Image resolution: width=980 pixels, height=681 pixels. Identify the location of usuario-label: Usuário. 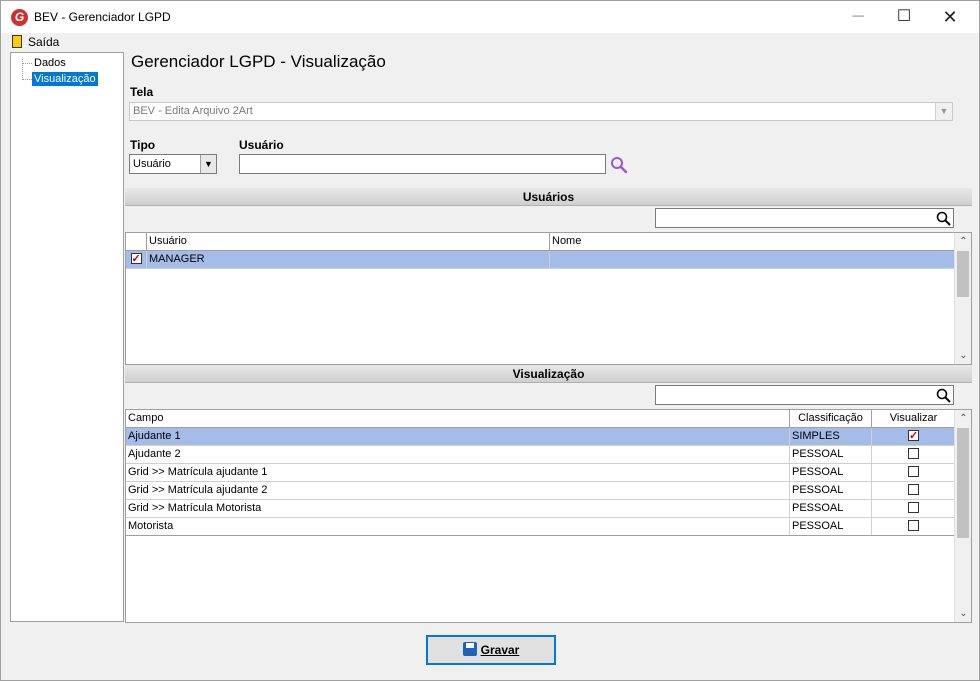
(261, 145).